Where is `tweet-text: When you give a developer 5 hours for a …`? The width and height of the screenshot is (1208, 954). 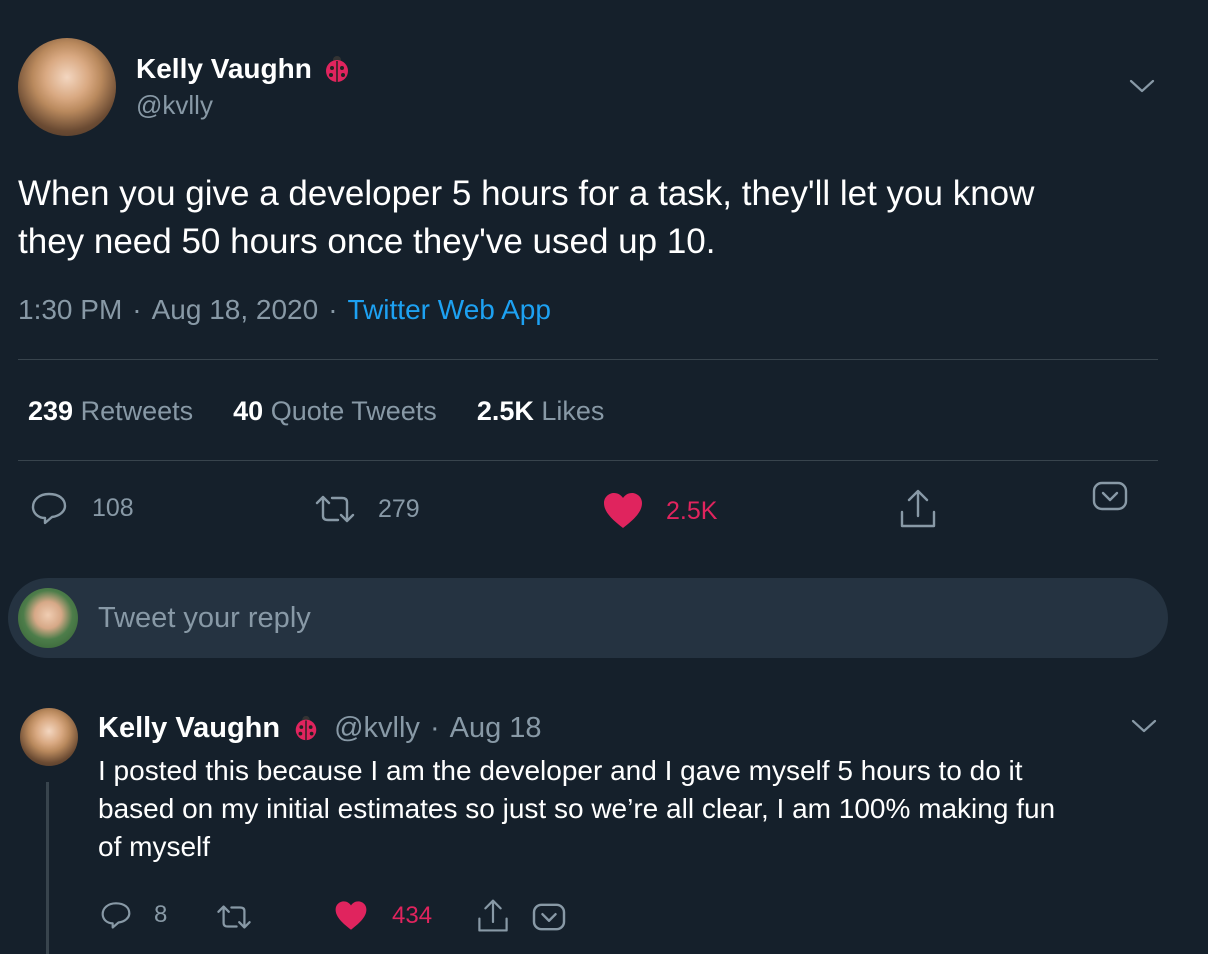
tweet-text: When you give a developer 5 hours for a … is located at coordinates (526, 218).